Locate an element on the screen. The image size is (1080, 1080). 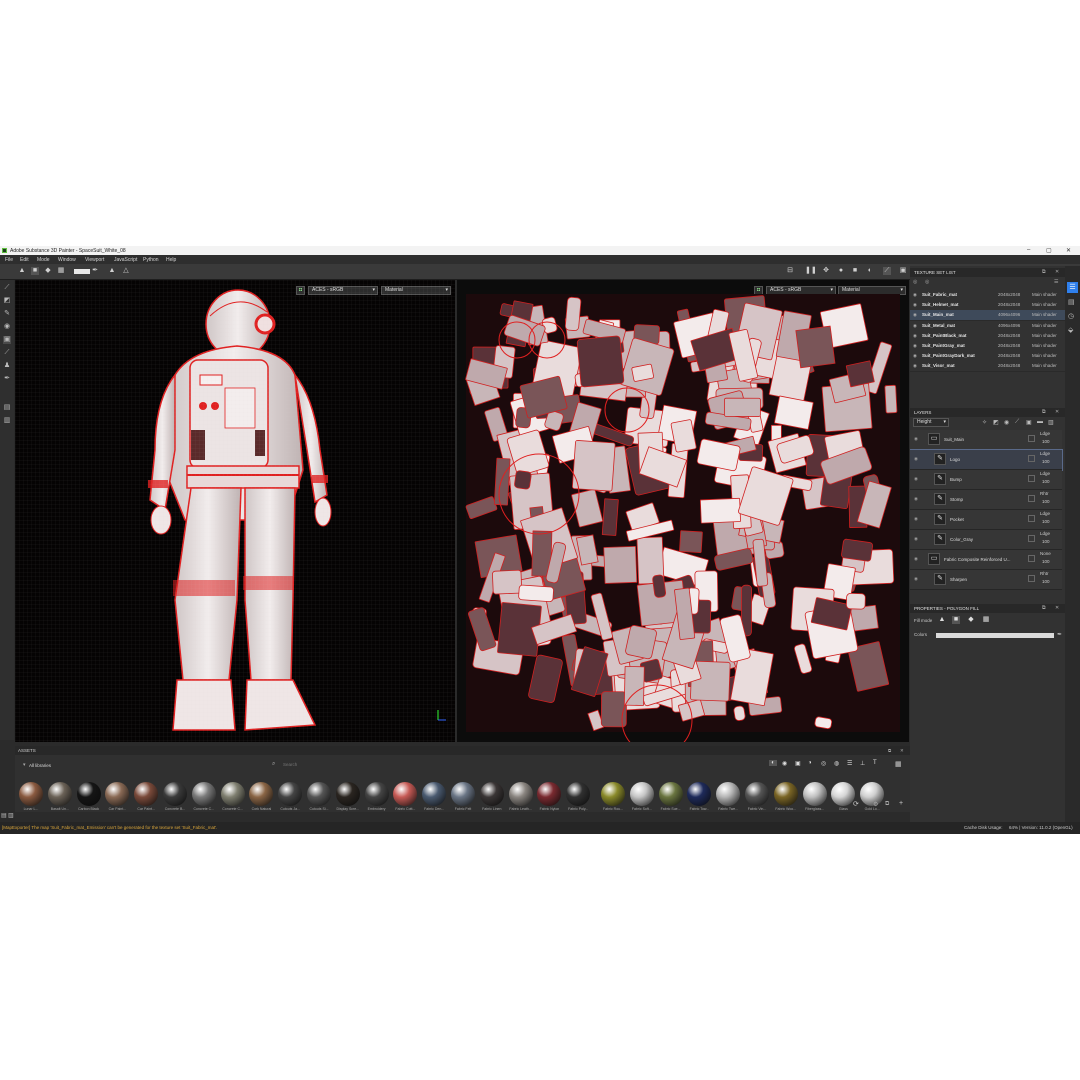
layer-name: Sharpen is located at coordinates (958, 579).